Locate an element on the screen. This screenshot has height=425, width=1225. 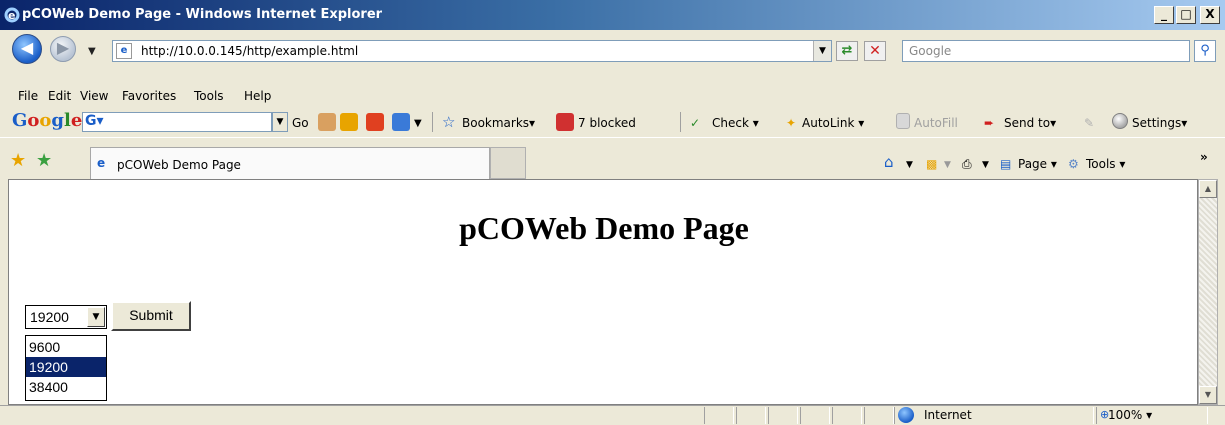
option-38400: 38400 is located at coordinates (66, 387).